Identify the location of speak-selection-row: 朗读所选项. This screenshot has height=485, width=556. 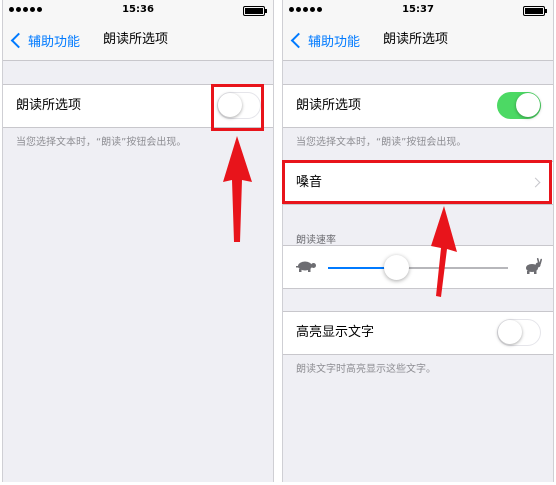
(418, 106).